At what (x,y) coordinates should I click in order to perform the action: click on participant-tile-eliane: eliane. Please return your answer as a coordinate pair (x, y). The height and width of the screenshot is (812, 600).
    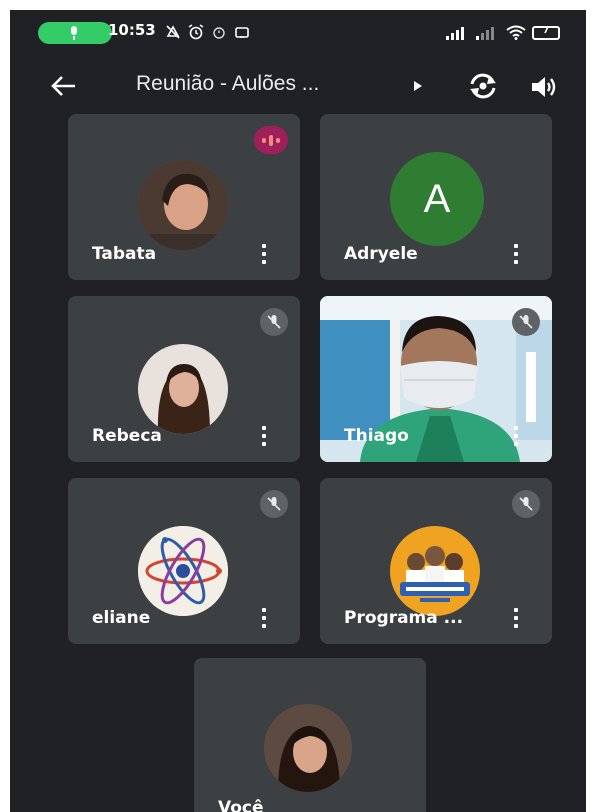
    Looking at the image, I should click on (184, 561).